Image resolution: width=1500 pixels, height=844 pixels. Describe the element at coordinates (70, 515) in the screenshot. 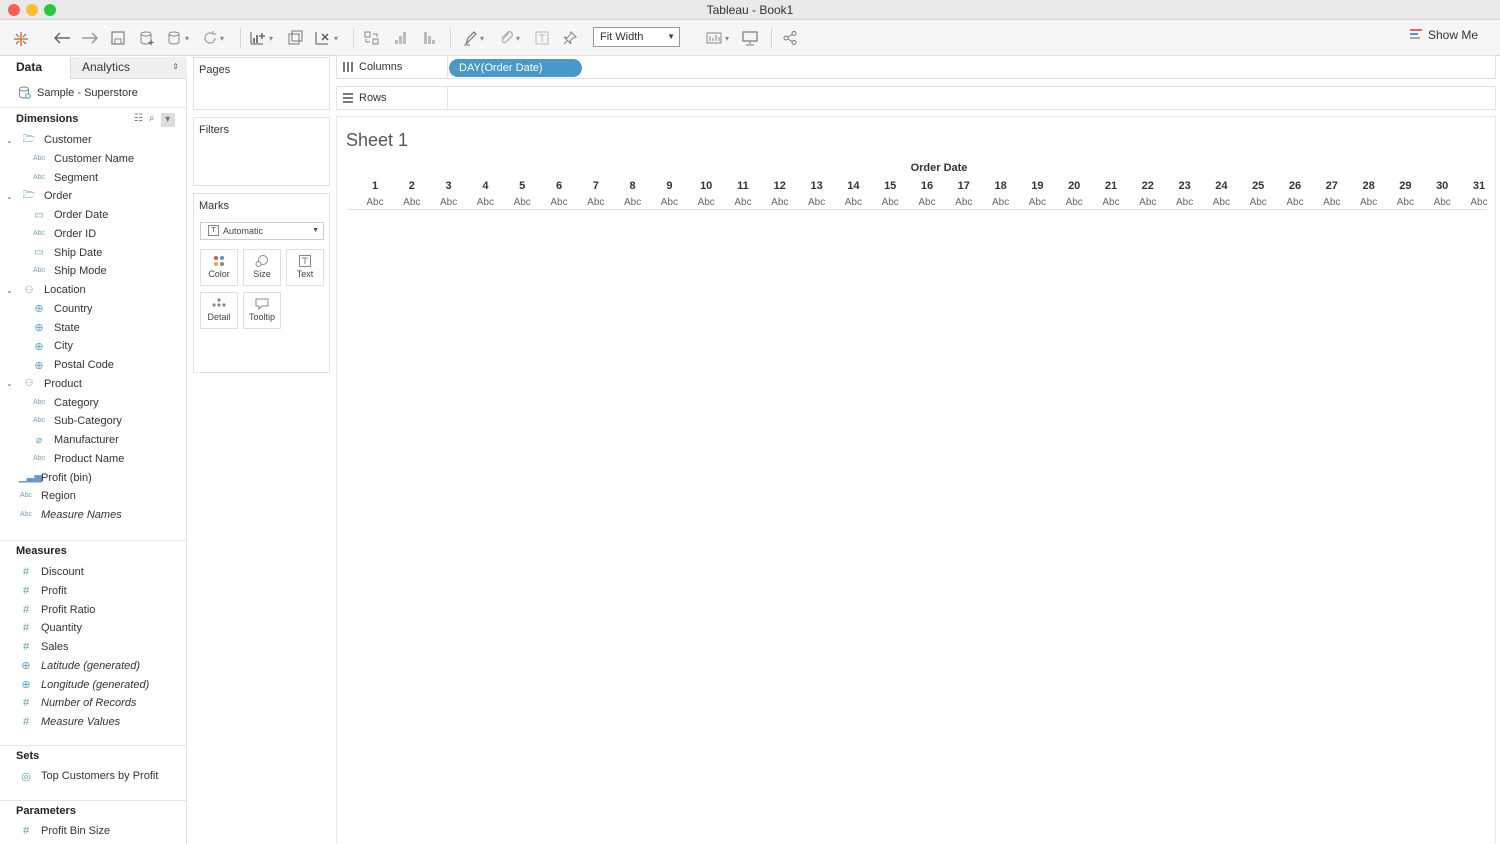

I see `dimension-field: Abc Measure Names` at that location.